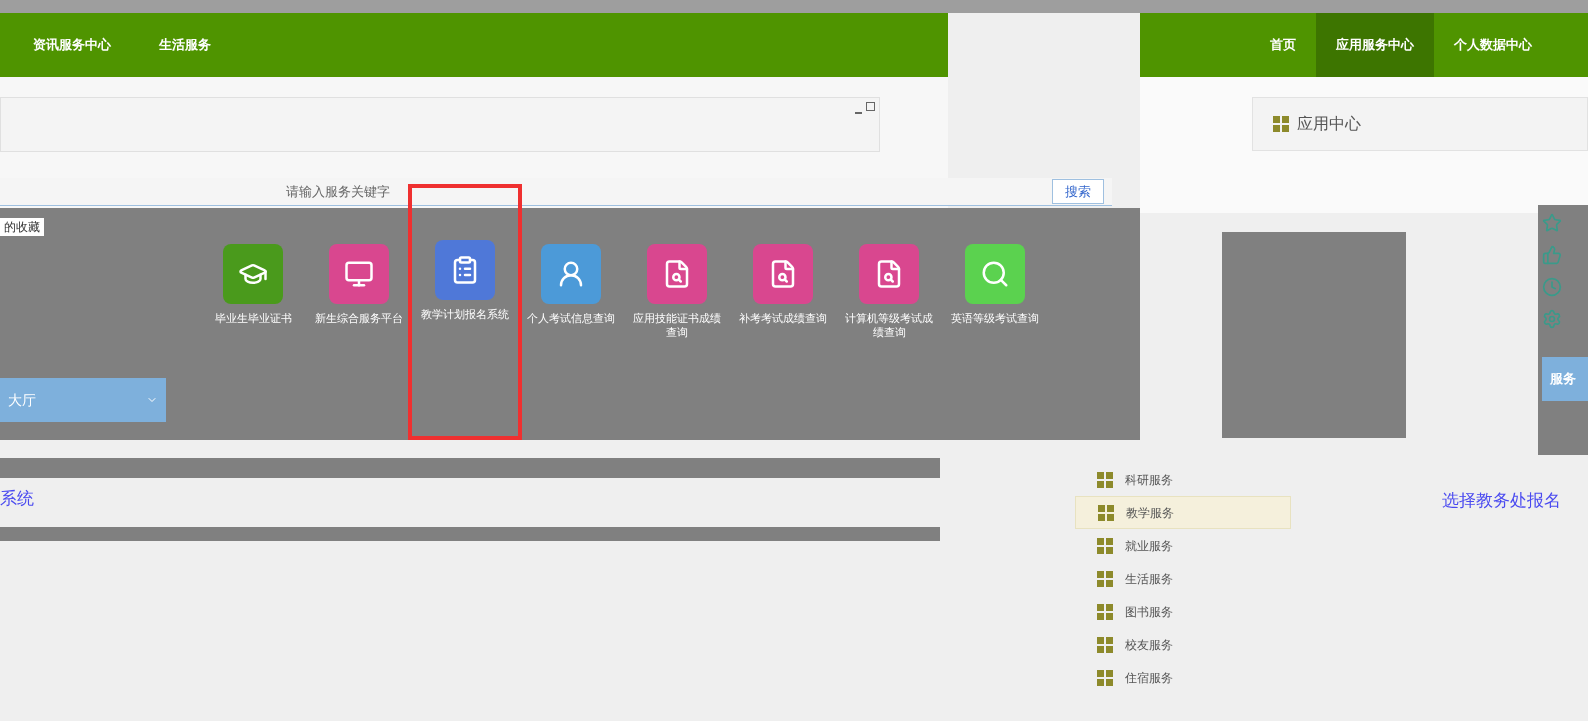 This screenshot has height=721, width=1588. Describe the element at coordinates (1078, 191) in the screenshot. I see `search-button: 搜索` at that location.